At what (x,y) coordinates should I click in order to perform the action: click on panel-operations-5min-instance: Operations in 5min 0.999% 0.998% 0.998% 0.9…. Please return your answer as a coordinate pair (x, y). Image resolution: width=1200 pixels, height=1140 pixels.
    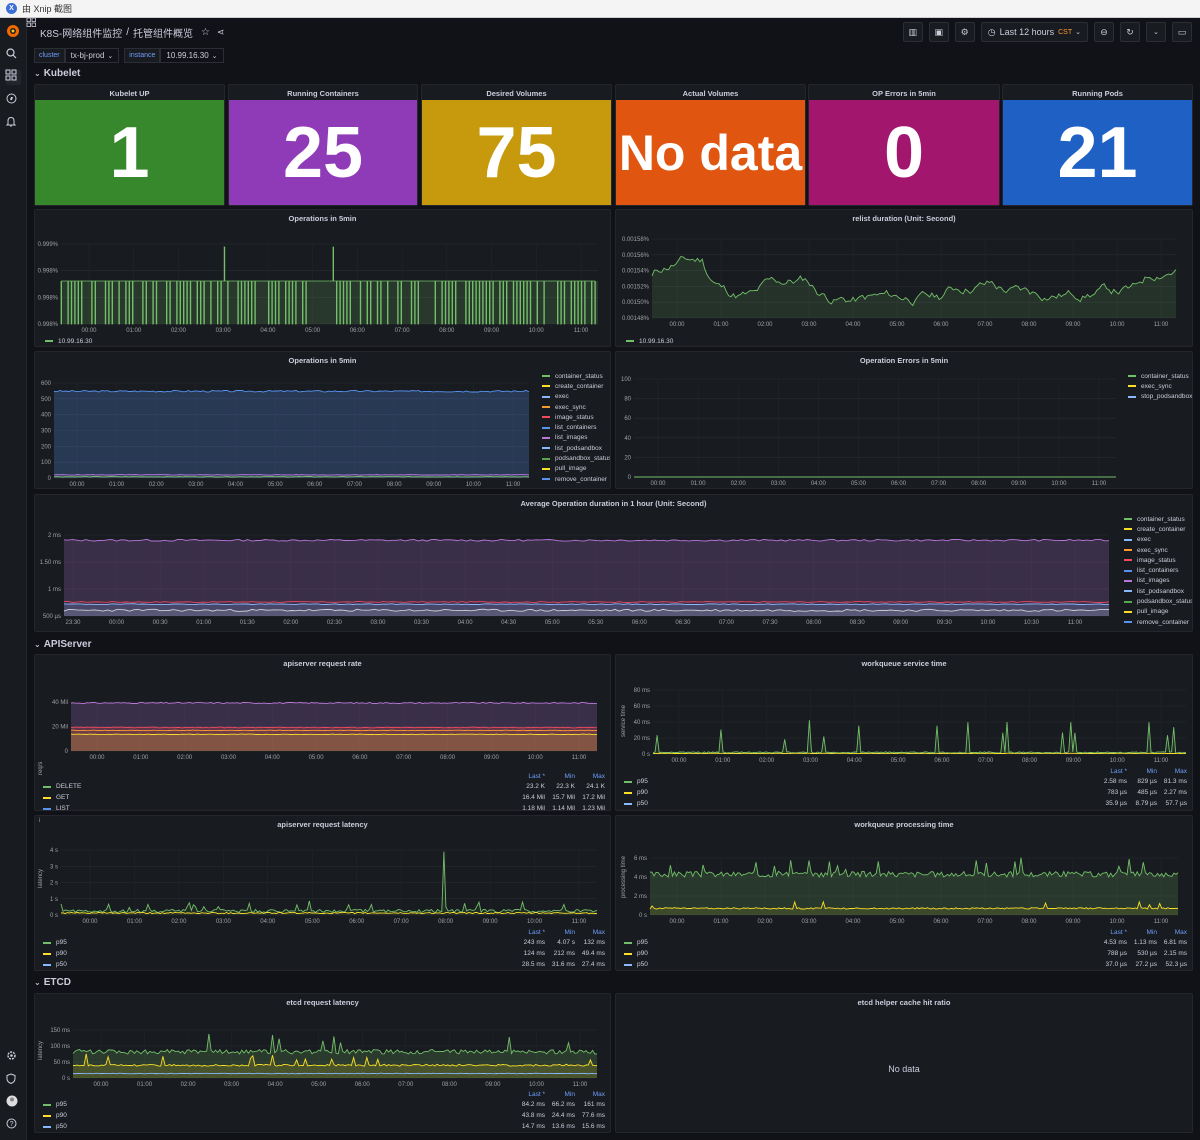
    Looking at the image, I should click on (322, 278).